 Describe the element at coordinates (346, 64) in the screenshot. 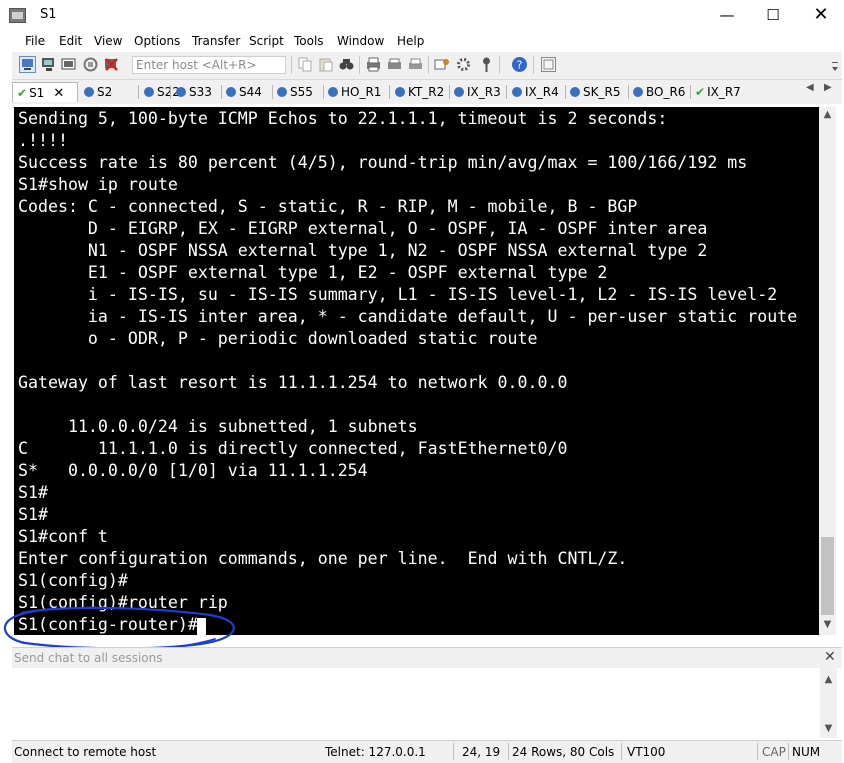

I see `find-icon` at that location.